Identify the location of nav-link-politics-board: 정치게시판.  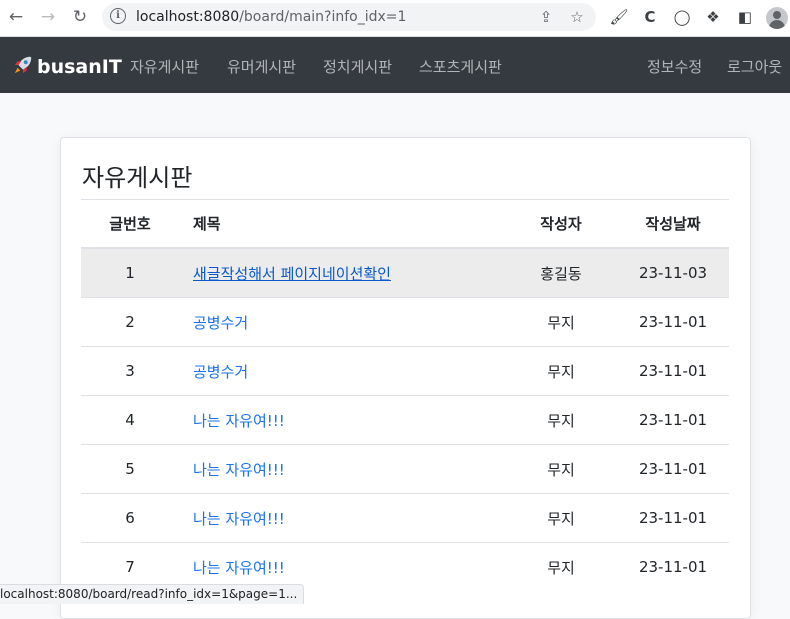
(357, 66).